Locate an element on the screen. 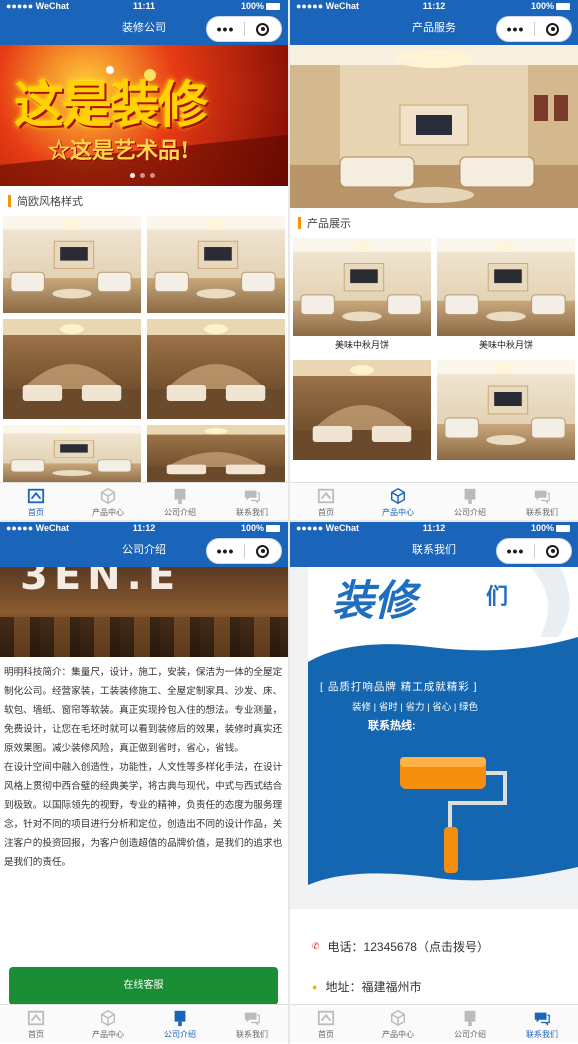 This screenshot has width=578, height=1044. banner-text: 3EN.E is located at coordinates (101, 583).